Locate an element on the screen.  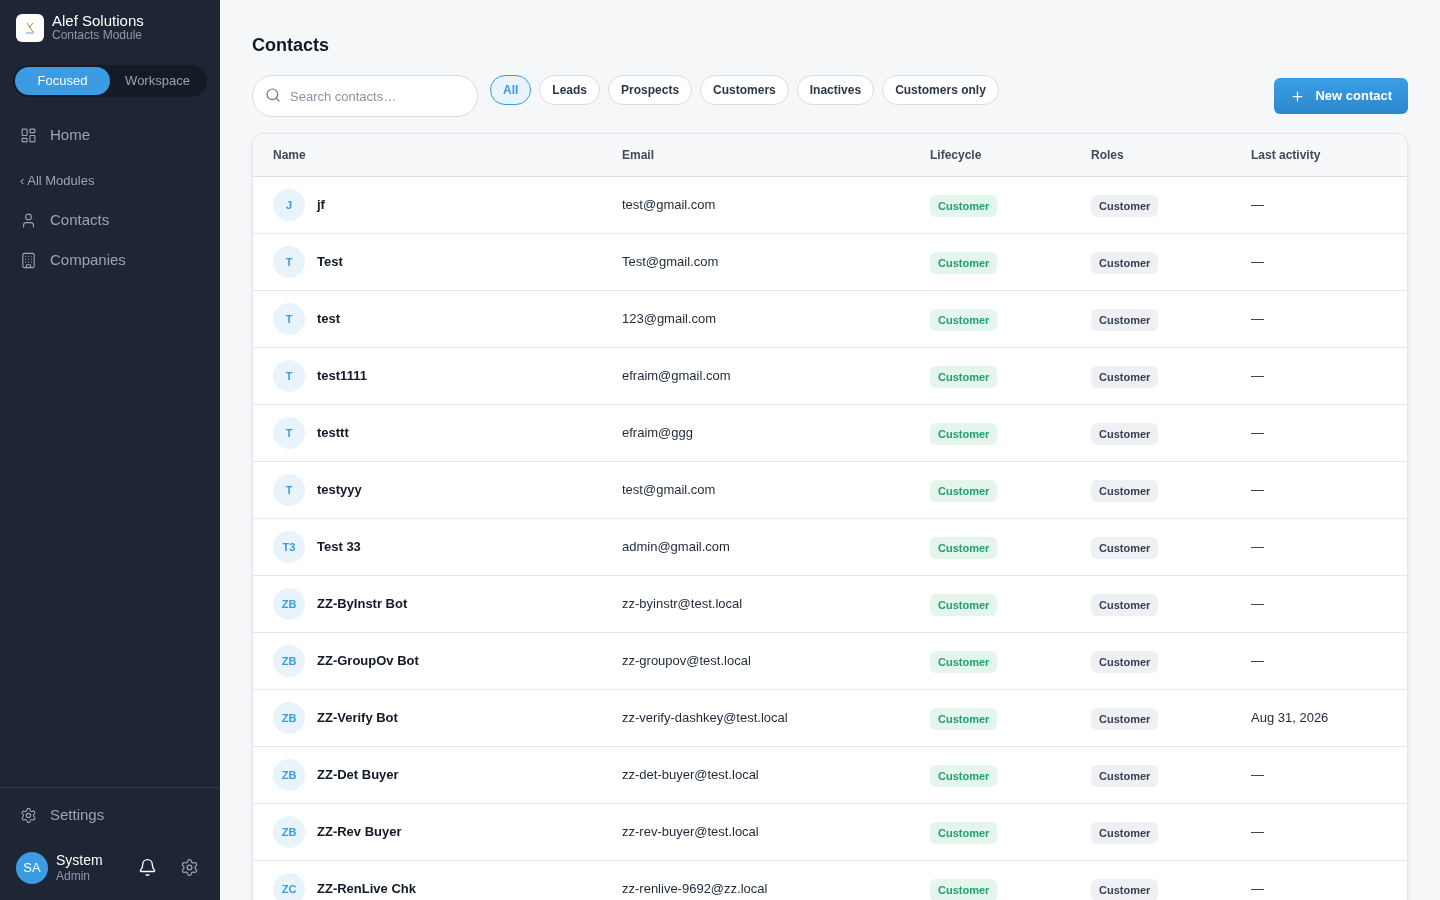
mode-tab: Workspace is located at coordinates (157, 81).